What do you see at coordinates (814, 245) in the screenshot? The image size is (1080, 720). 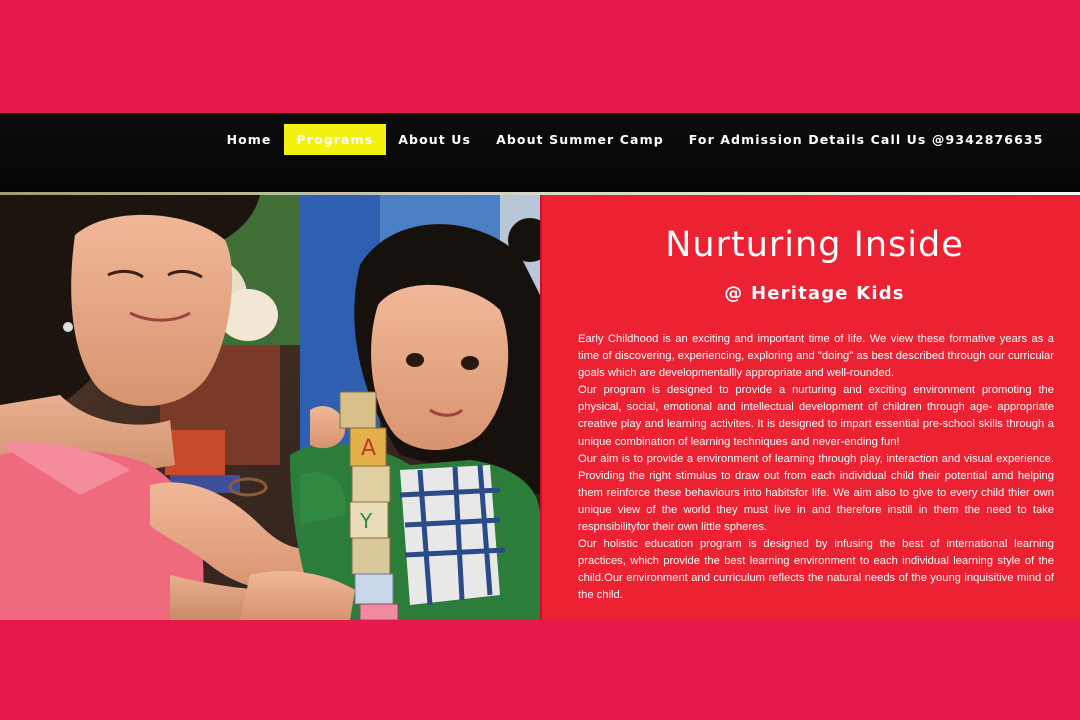 I see `page-title: Nurturing Inside` at bounding box center [814, 245].